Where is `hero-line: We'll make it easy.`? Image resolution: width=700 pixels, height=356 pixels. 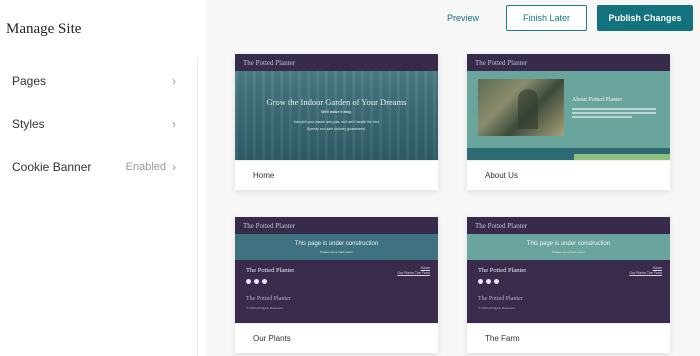
hero-line: We'll make it easy. is located at coordinates (336, 112).